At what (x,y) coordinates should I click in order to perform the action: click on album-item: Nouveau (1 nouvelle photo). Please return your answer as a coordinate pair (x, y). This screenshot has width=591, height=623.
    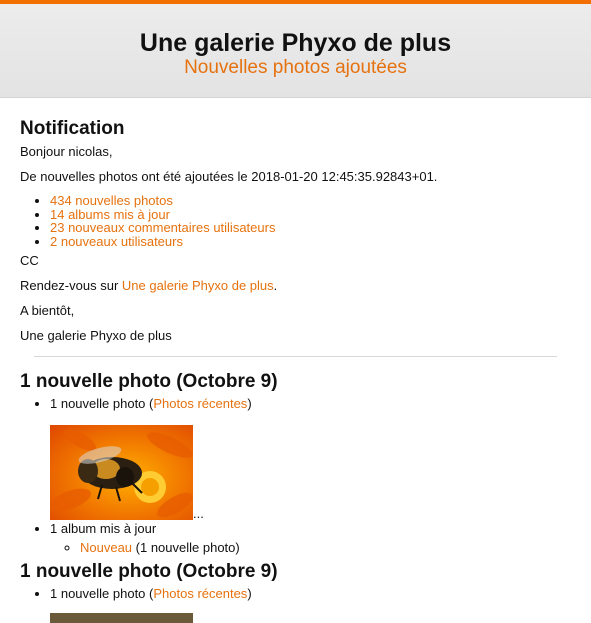
    Looking at the image, I should click on (325, 548).